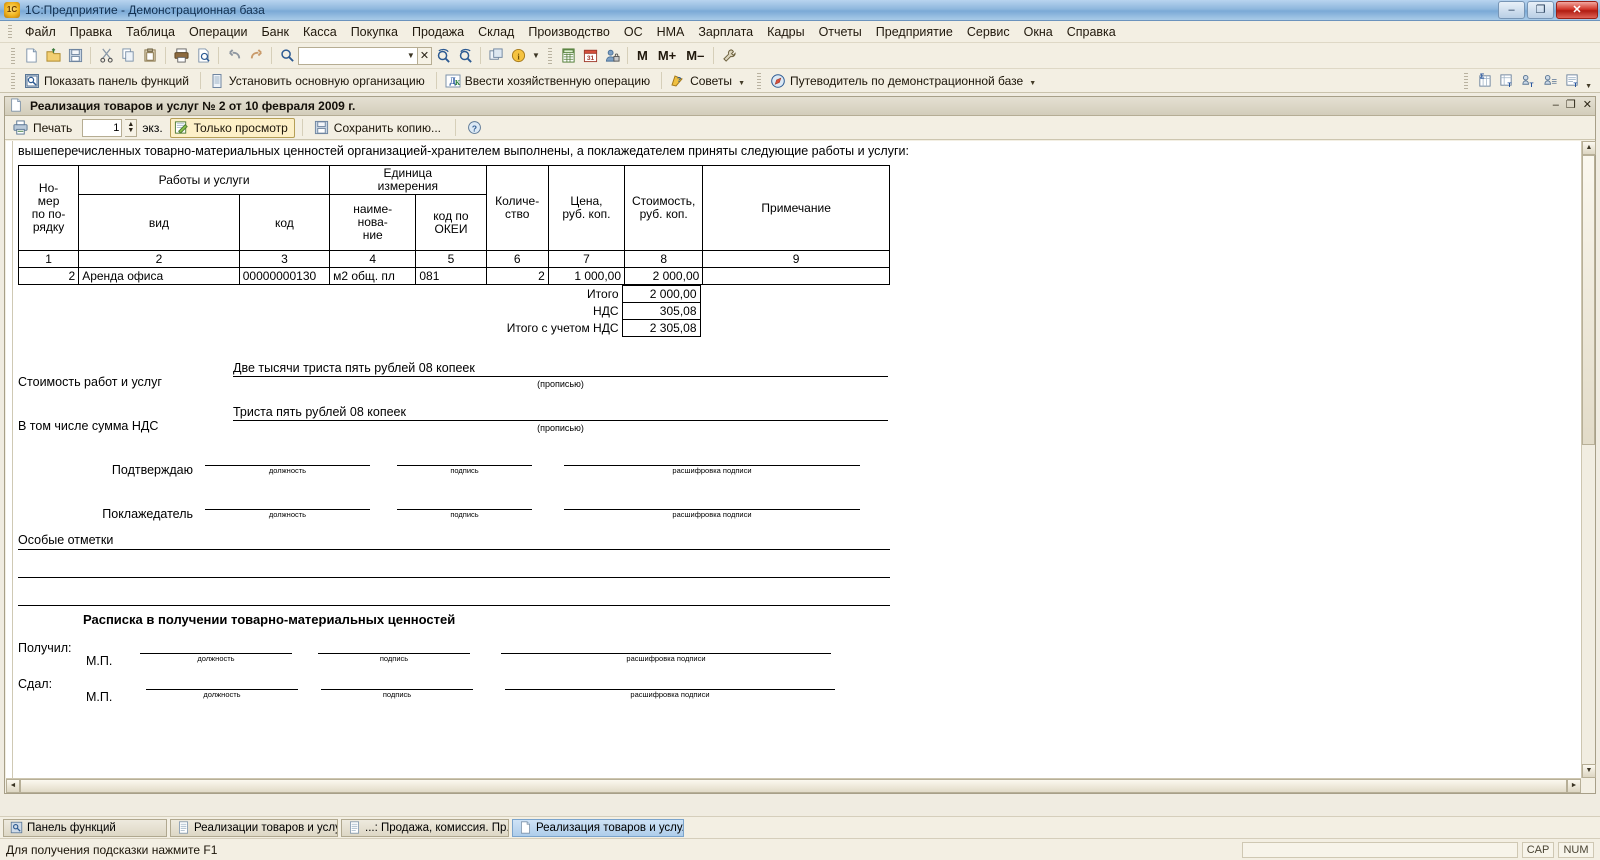  Describe the element at coordinates (1588, 459) in the screenshot. I see `vertical-scrollbar: ▲ ▼` at that location.